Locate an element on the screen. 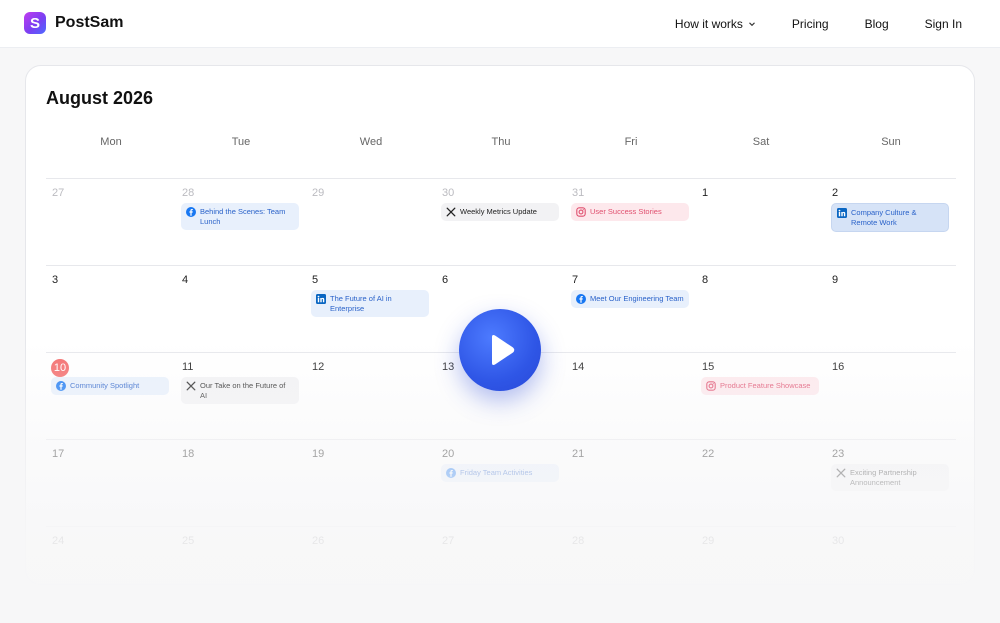 The width and height of the screenshot is (1000, 623). calendar-day-cell: 28 Behind the Scenes: Team Lunch is located at coordinates (241, 221).